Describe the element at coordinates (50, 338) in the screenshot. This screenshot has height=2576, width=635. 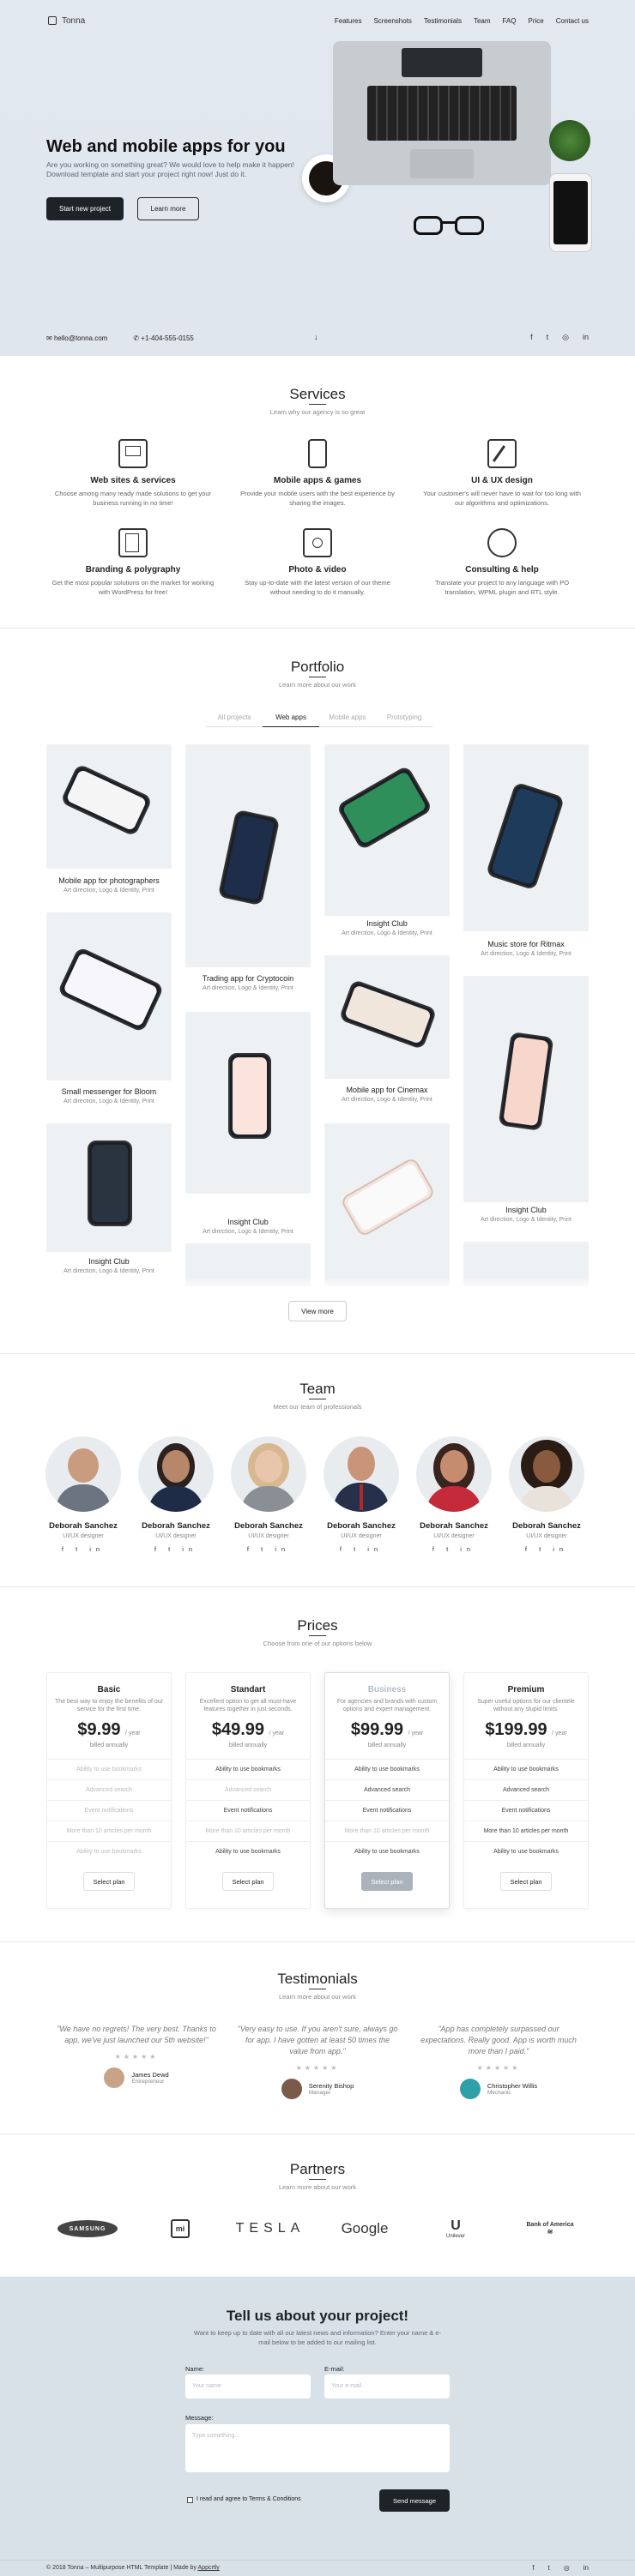
I see `envelope-icon: ✉` at that location.